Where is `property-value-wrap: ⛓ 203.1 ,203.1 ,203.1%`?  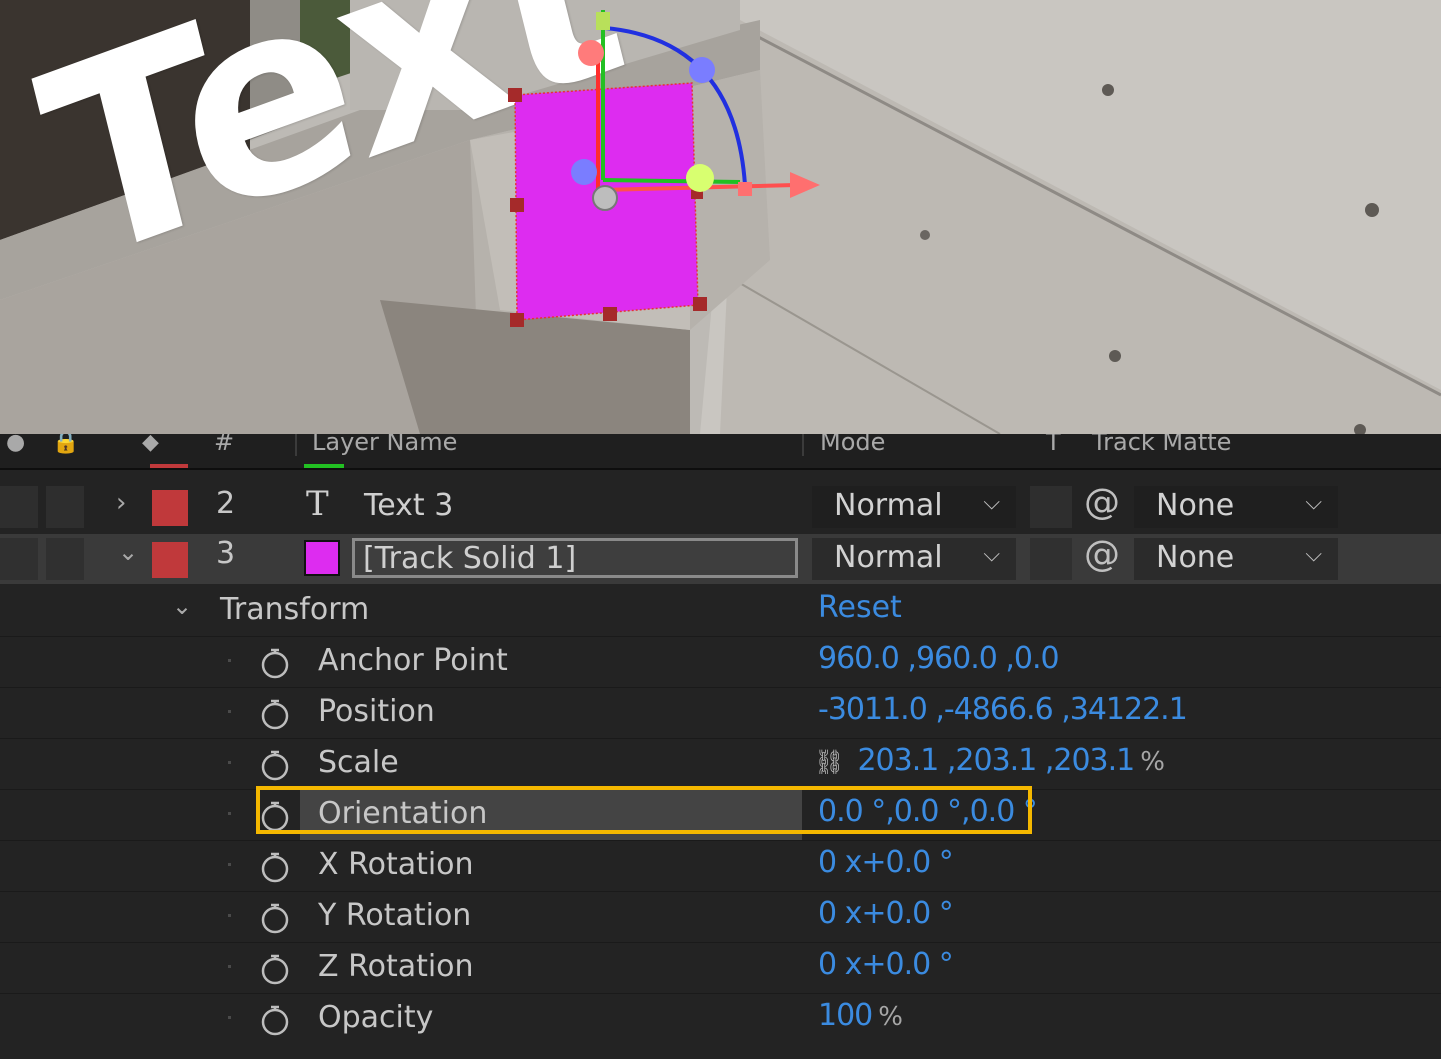 property-value-wrap: ⛓ 203.1 ,203.1 ,203.1% is located at coordinates (989, 760).